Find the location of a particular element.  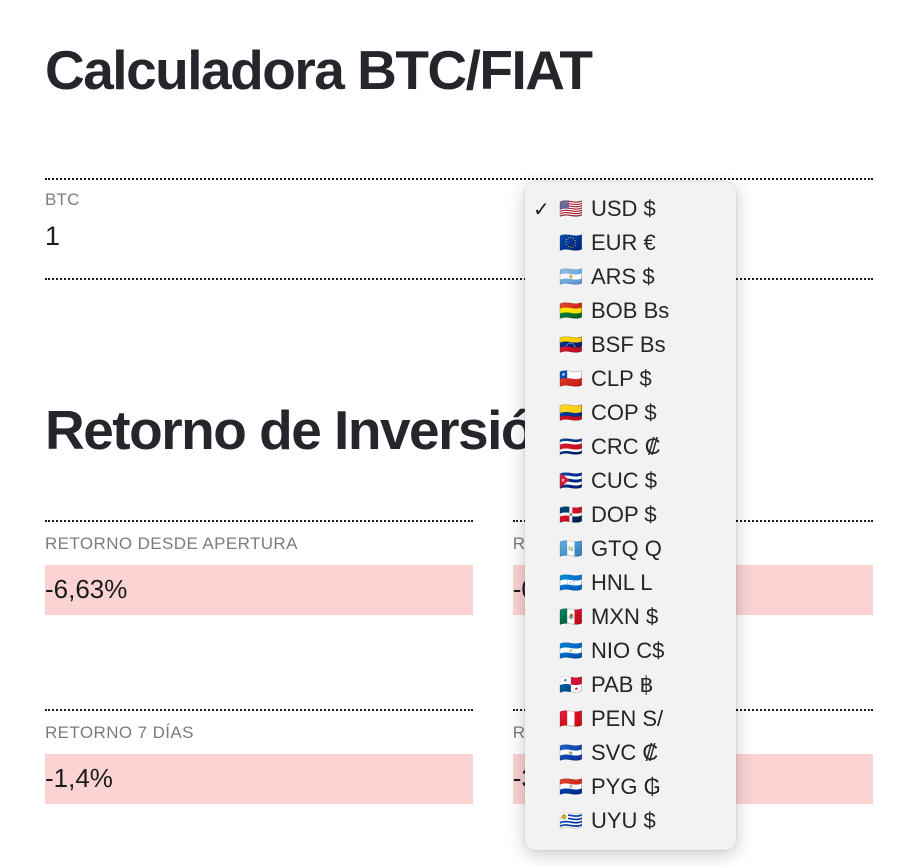

flag-icon: 🇬🇹 is located at coordinates (571, 549).